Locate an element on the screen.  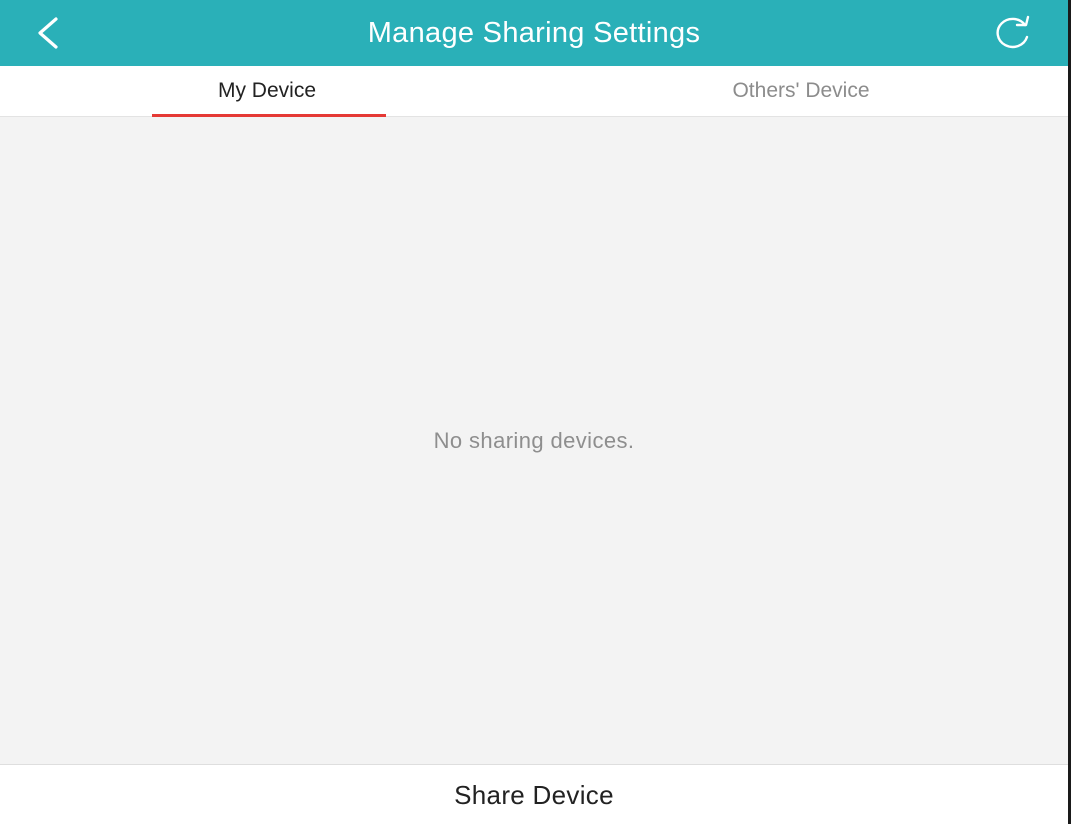
tab-others-device: Others' Device is located at coordinates (801, 91).